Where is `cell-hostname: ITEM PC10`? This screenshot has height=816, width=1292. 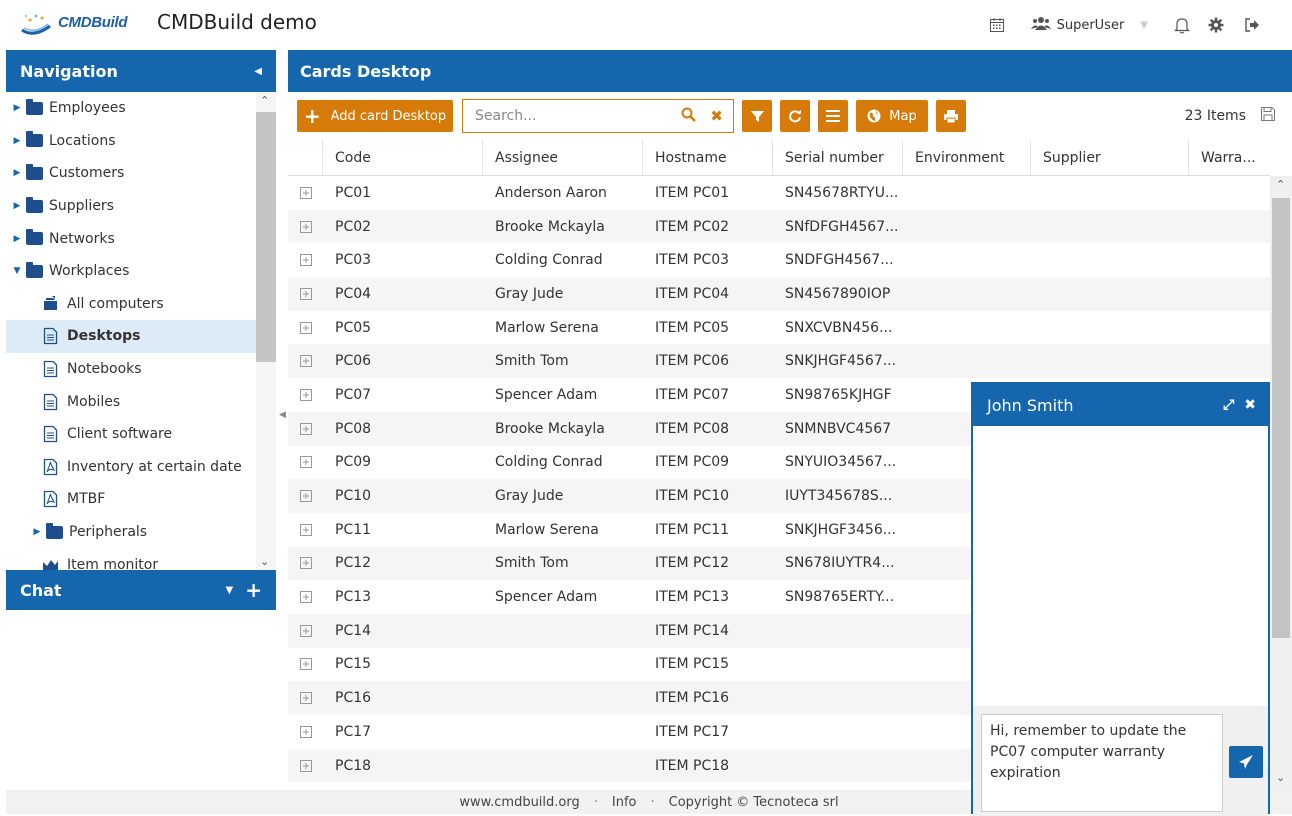 cell-hostname: ITEM PC10 is located at coordinates (692, 496).